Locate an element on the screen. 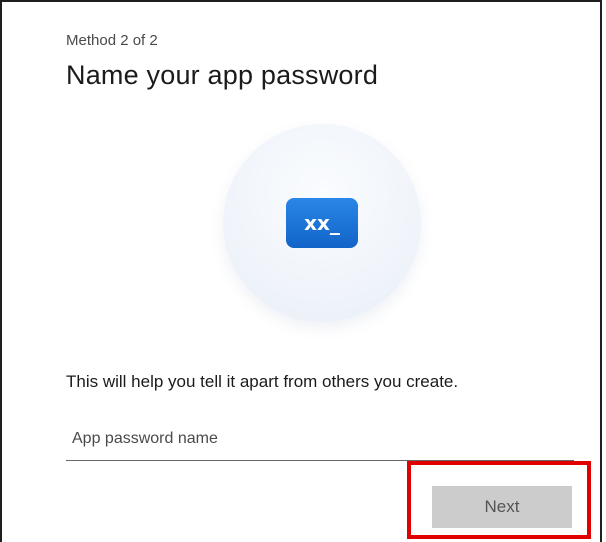  app-password-illustration: xx_ is located at coordinates (322, 223).